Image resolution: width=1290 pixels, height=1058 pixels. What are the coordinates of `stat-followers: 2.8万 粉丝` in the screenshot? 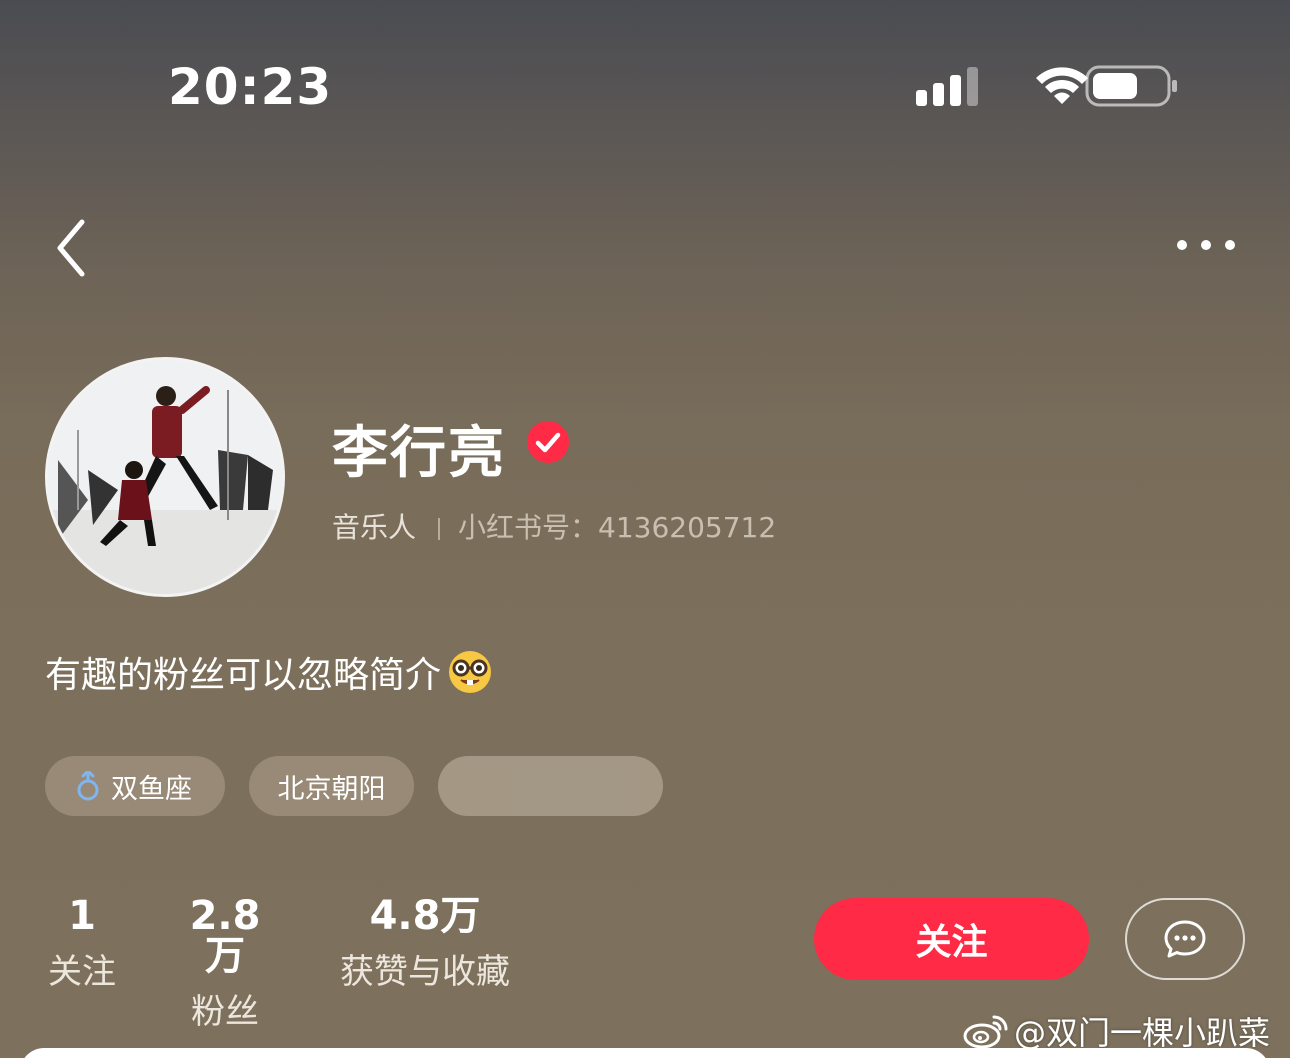 It's located at (225, 963).